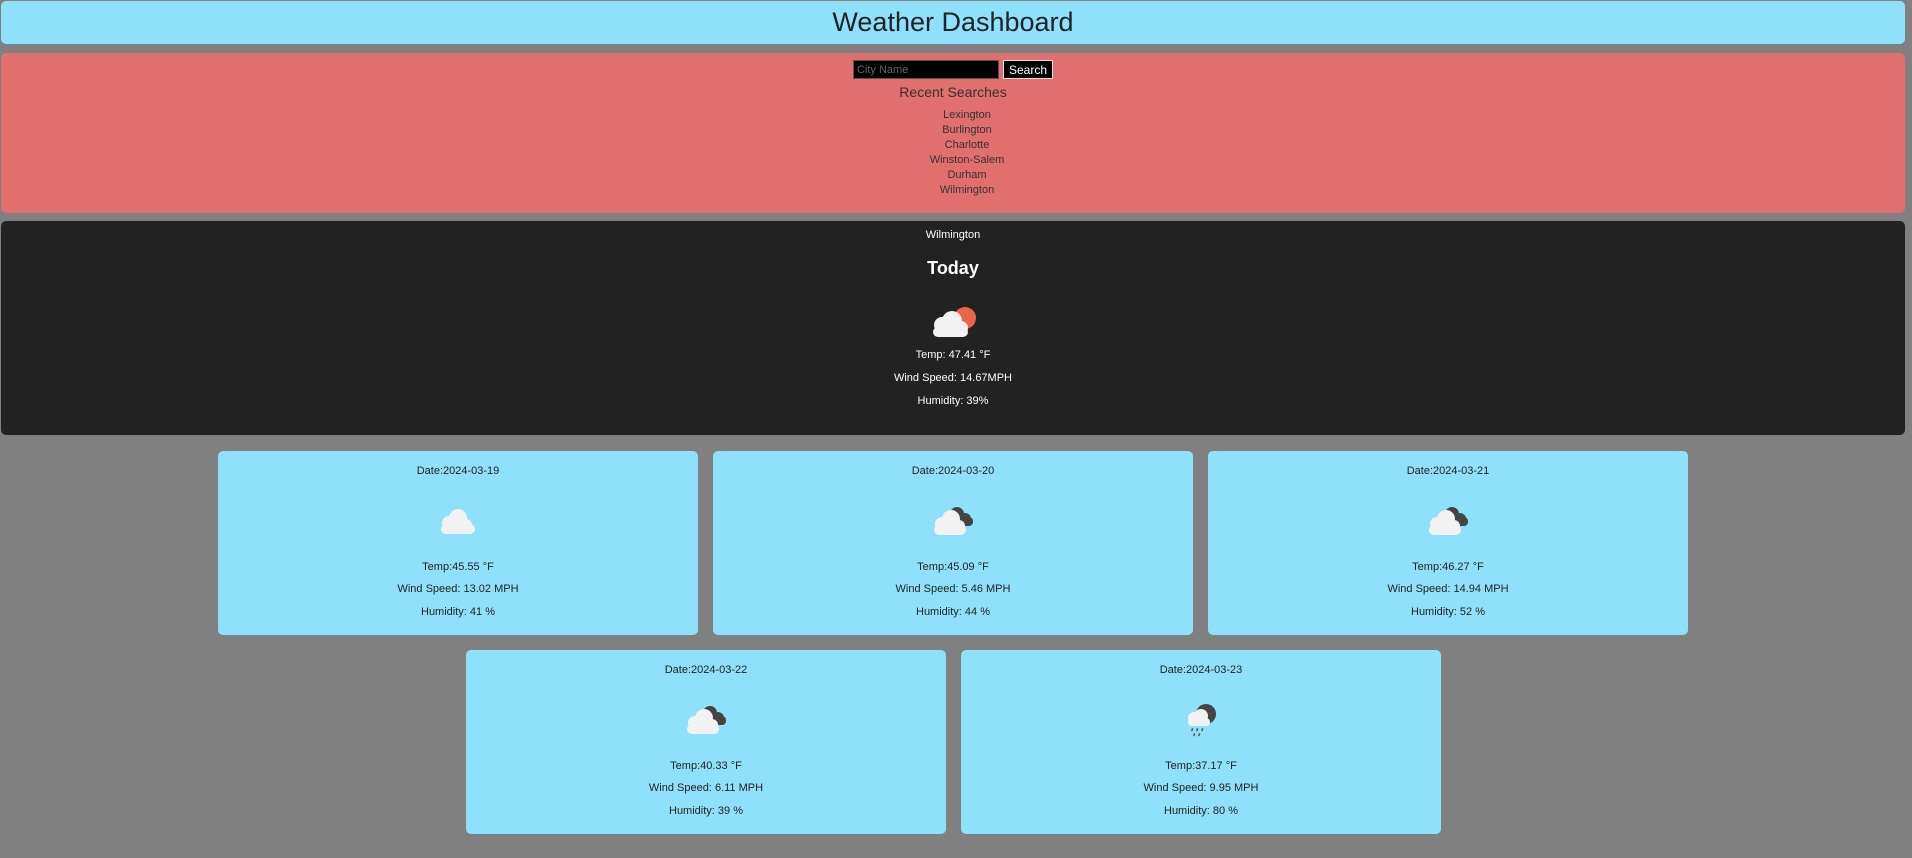 The image size is (1912, 858). Describe the element at coordinates (1201, 766) in the screenshot. I see `forecast-temp: Temp:37.17 °F` at that location.